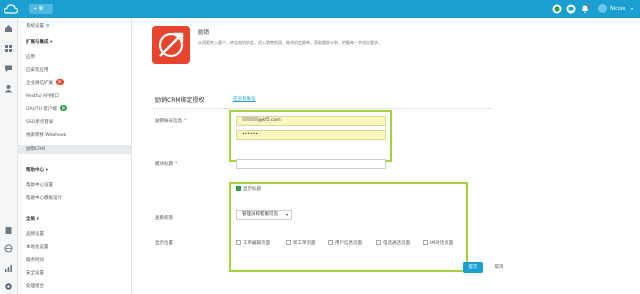  What do you see at coordinates (438, 243) in the screenshot?
I see `display-pos-im-chat: IM对话页面` at bounding box center [438, 243].